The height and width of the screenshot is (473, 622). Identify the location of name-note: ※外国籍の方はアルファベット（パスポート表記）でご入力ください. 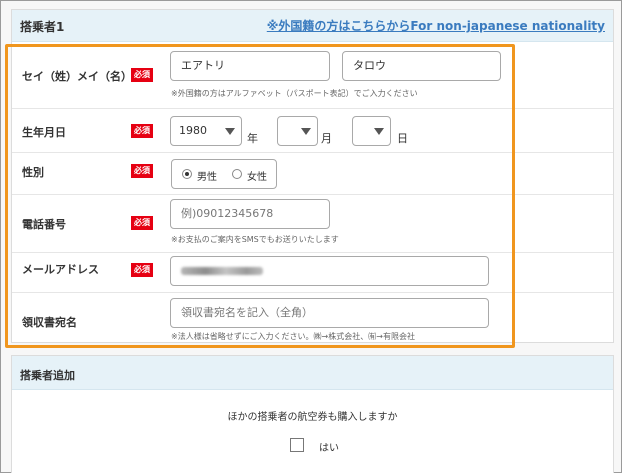
(294, 93).